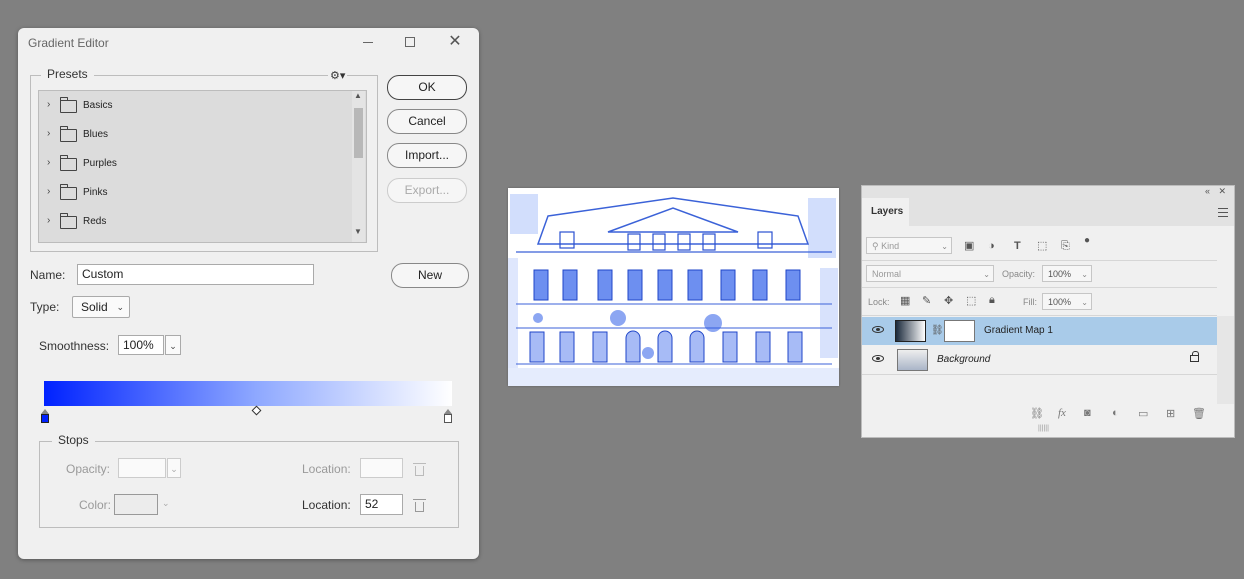  Describe the element at coordinates (937, 331) in the screenshot. I see `chain-link-icon: ⛓` at that location.